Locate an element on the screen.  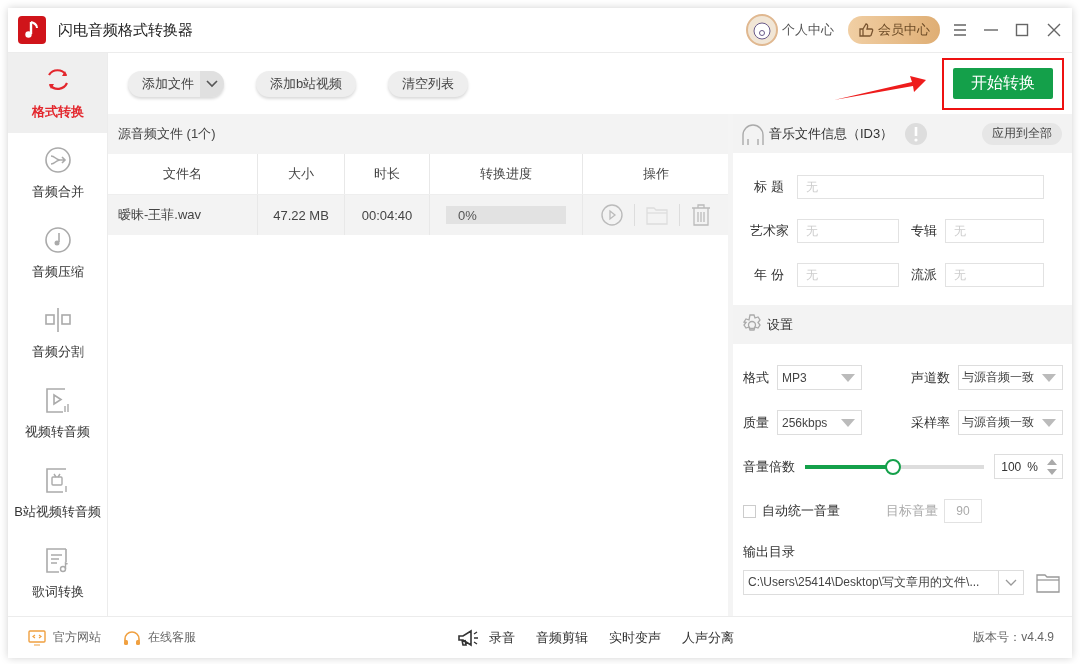
thumbs-up-icon is located at coordinates (866, 30).